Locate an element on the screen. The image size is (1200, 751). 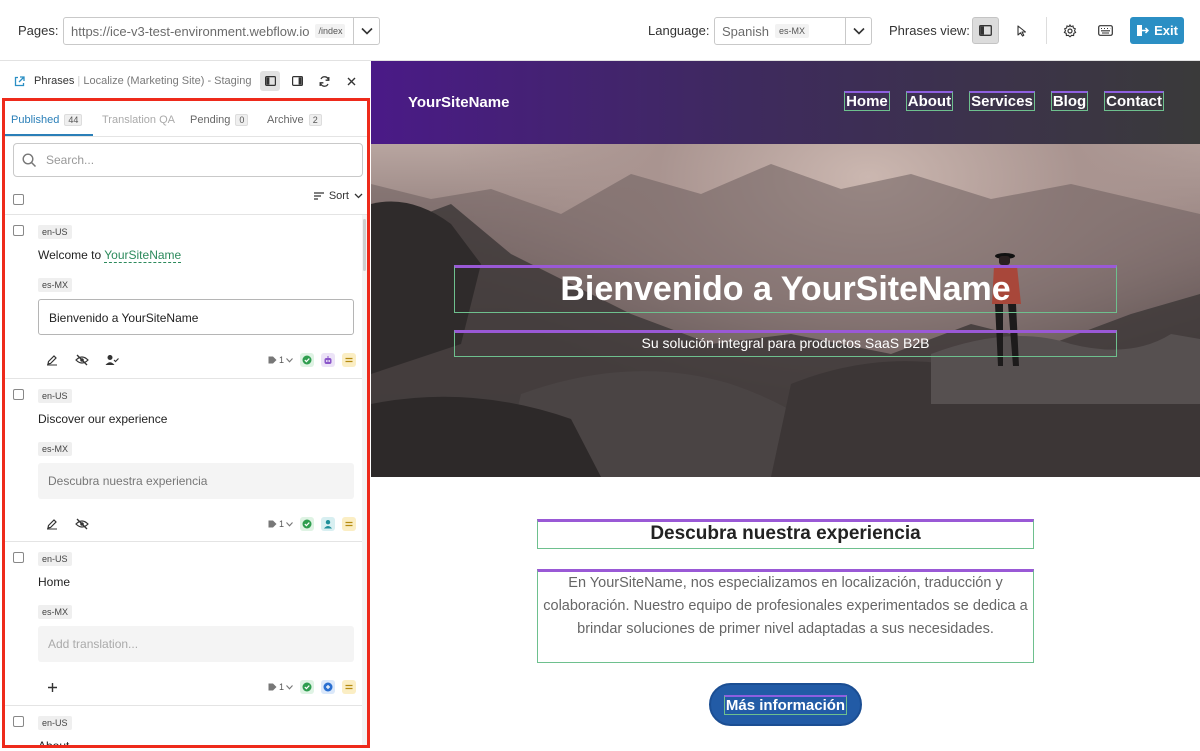
check-icon is located at coordinates (307, 360).